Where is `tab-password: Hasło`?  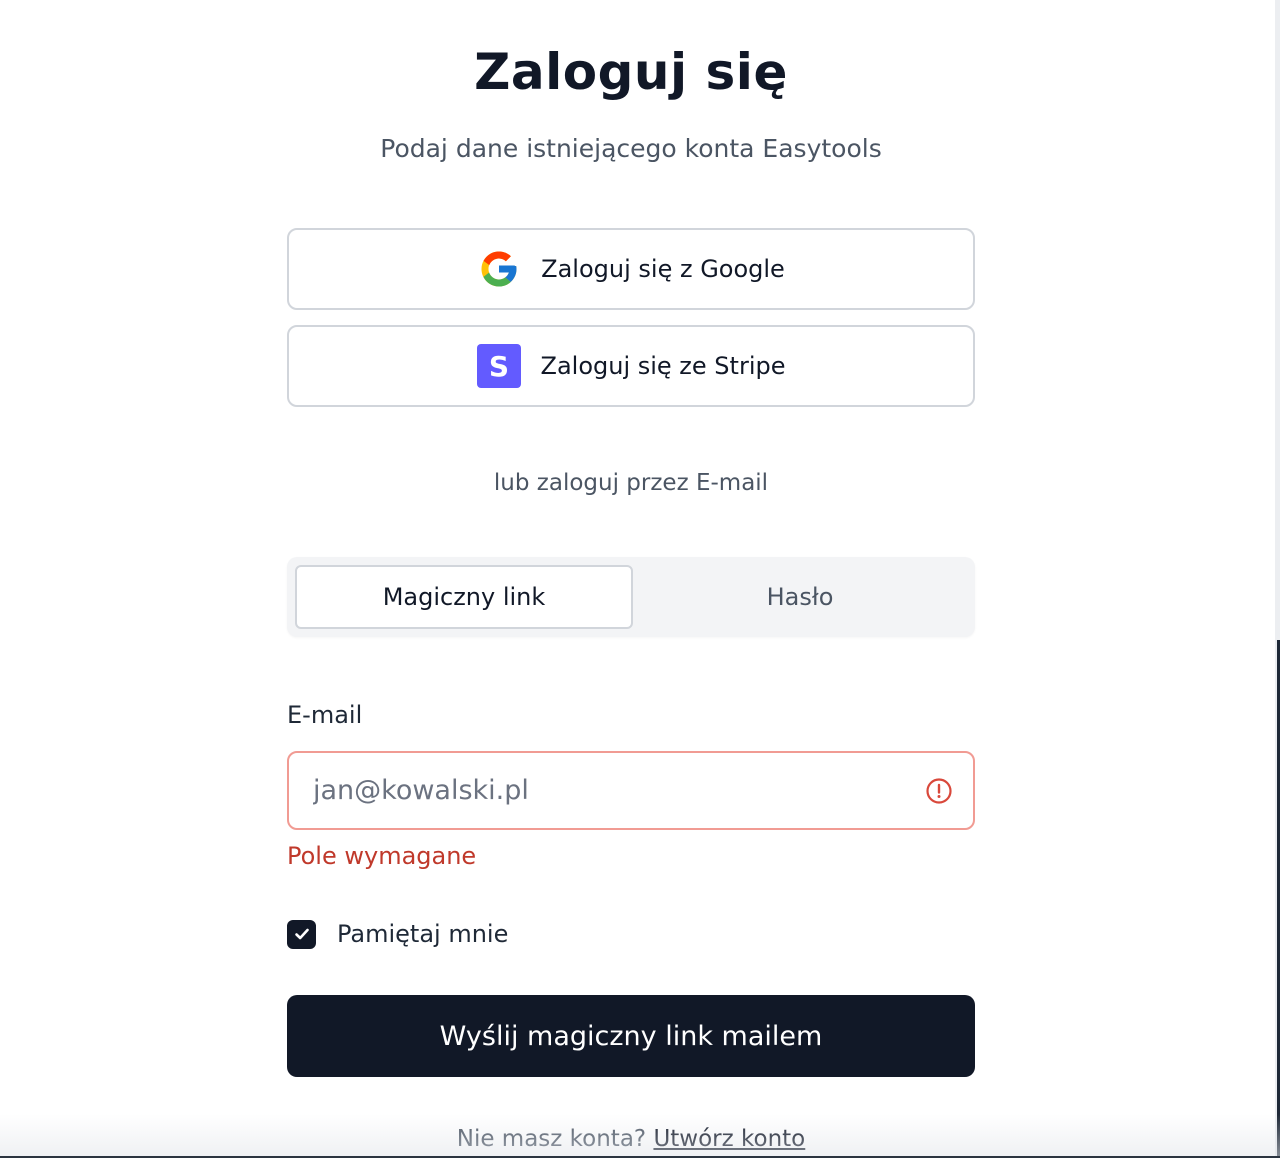 tab-password: Hasło is located at coordinates (800, 597).